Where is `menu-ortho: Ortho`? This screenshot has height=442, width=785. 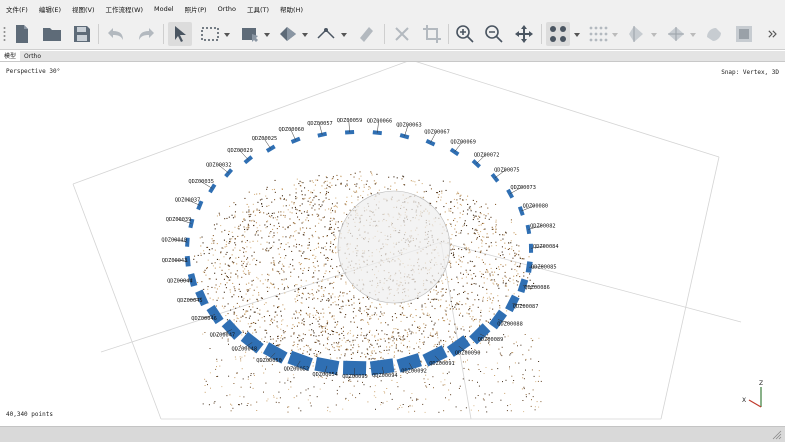
menu-ortho: Ortho is located at coordinates (227, 9).